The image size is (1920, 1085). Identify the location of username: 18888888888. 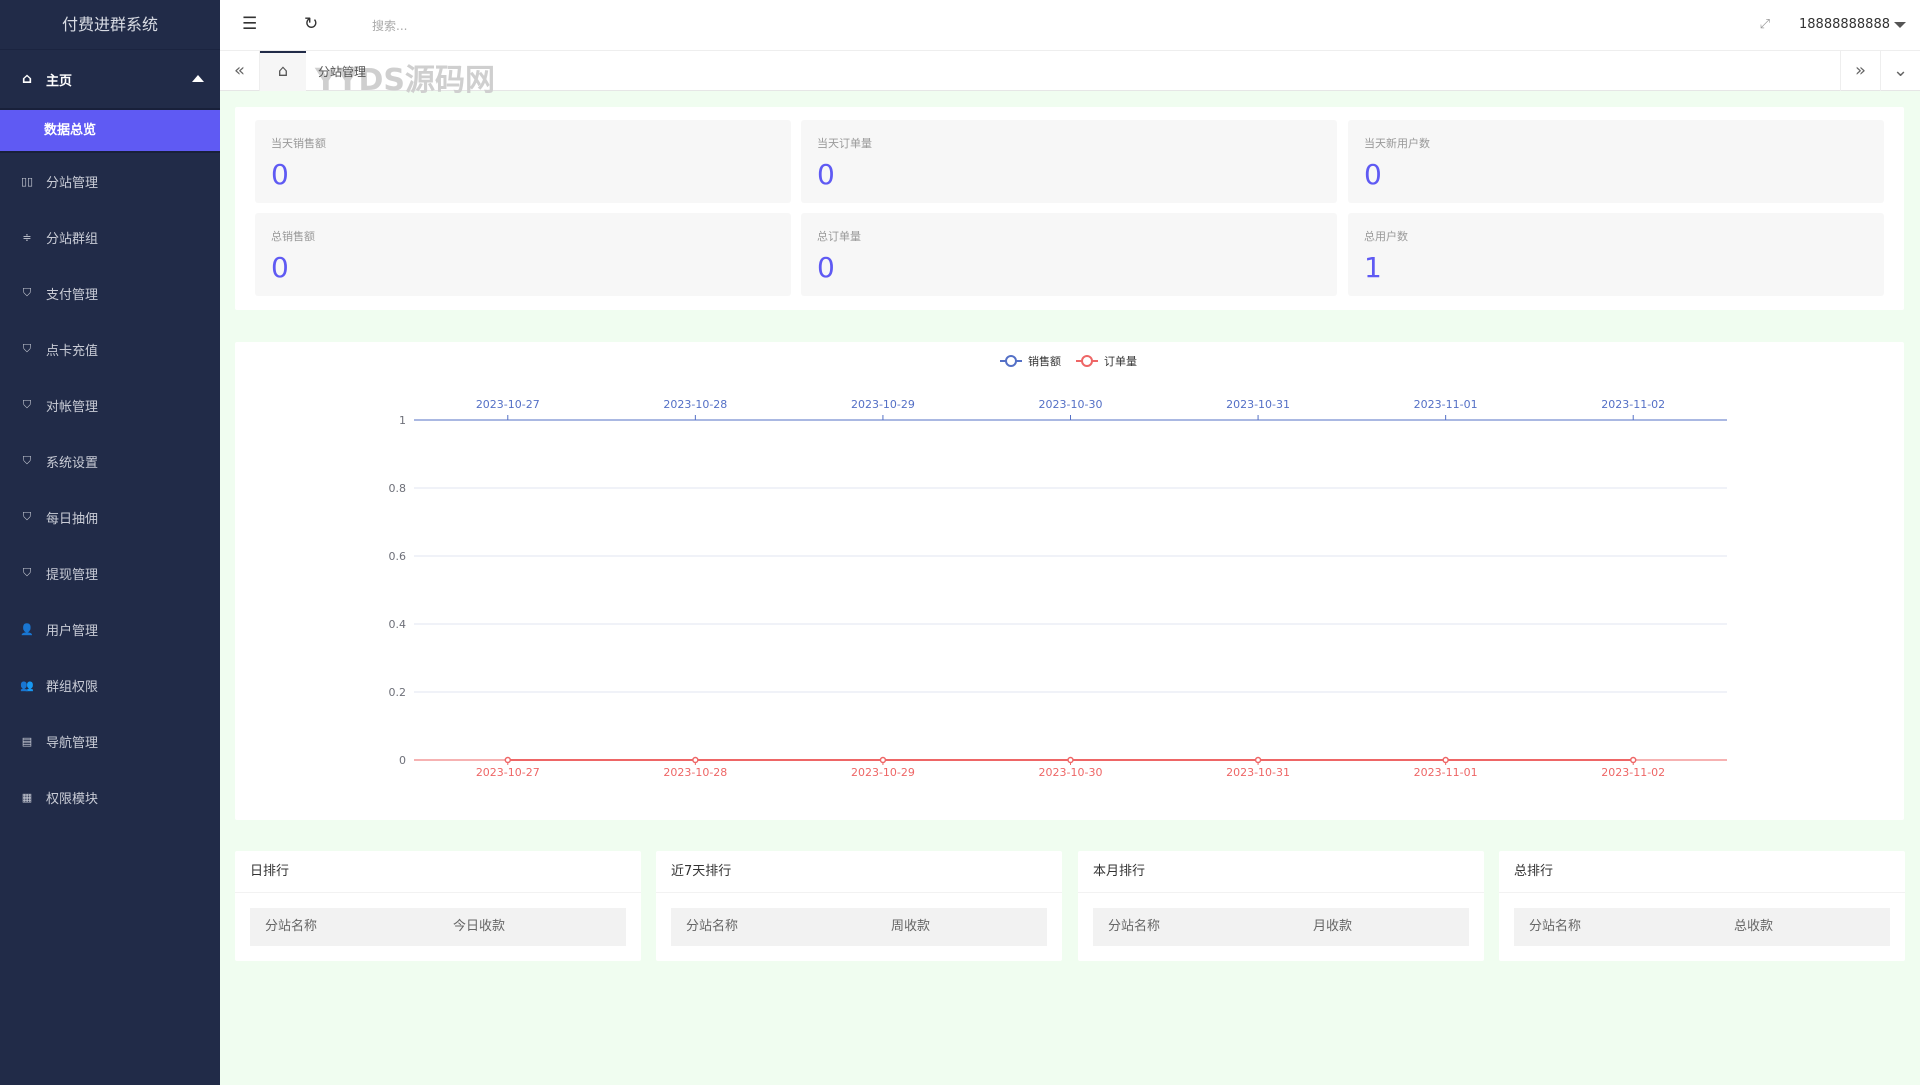
(1844, 24).